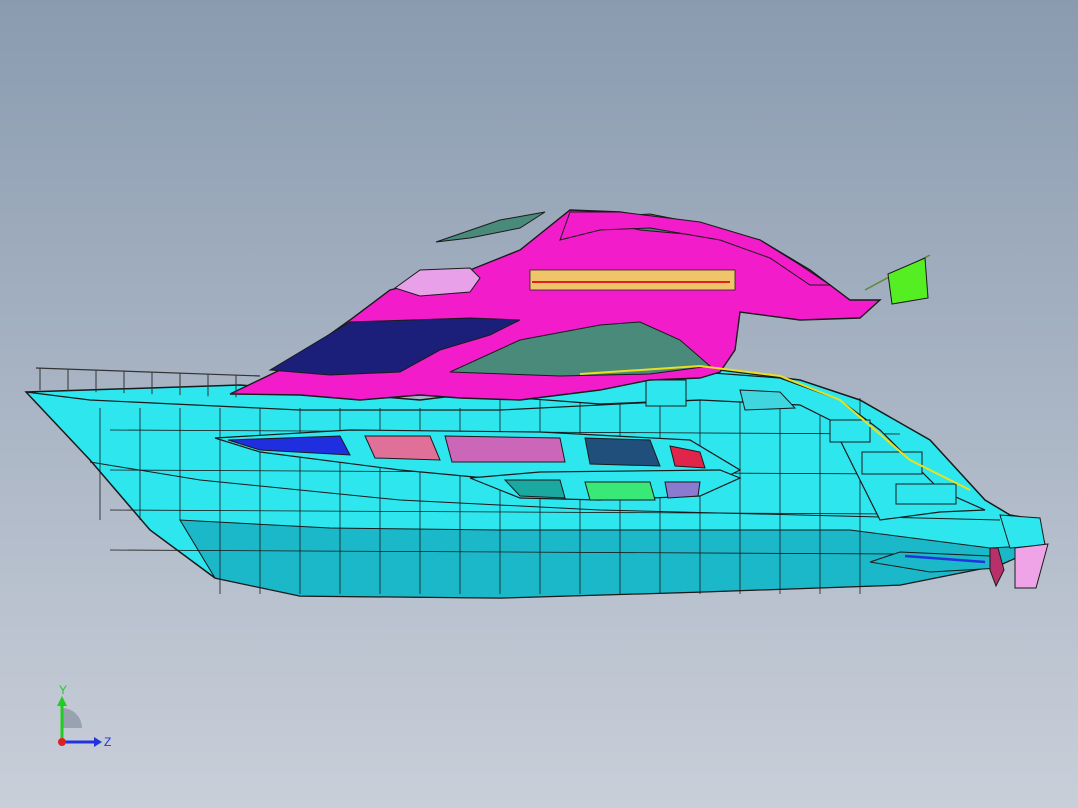  I want to click on flybridge-rail, so click(632, 280).